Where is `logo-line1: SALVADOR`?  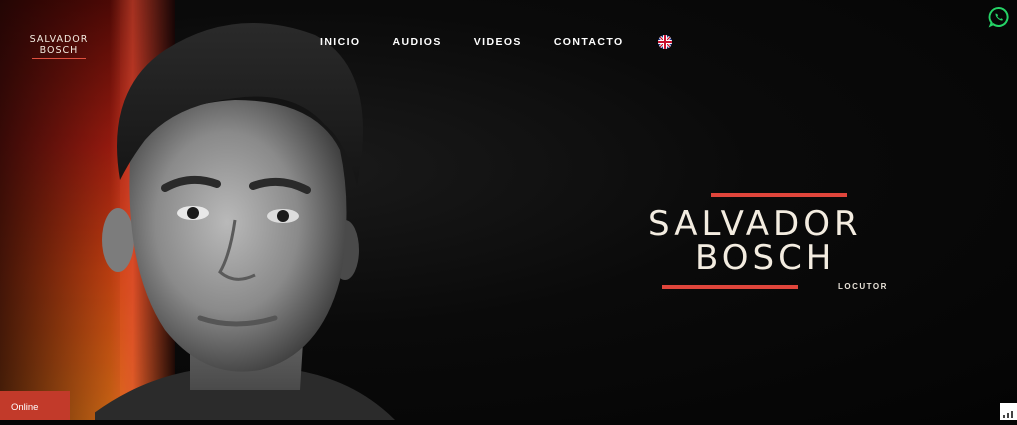 logo-line1: SALVADOR is located at coordinates (59, 39).